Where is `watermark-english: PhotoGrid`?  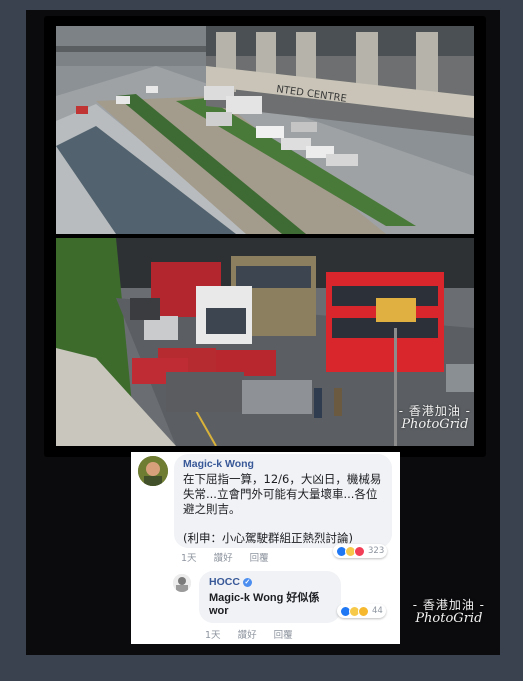
watermark-english: PhotoGrid is located at coordinates (435, 424).